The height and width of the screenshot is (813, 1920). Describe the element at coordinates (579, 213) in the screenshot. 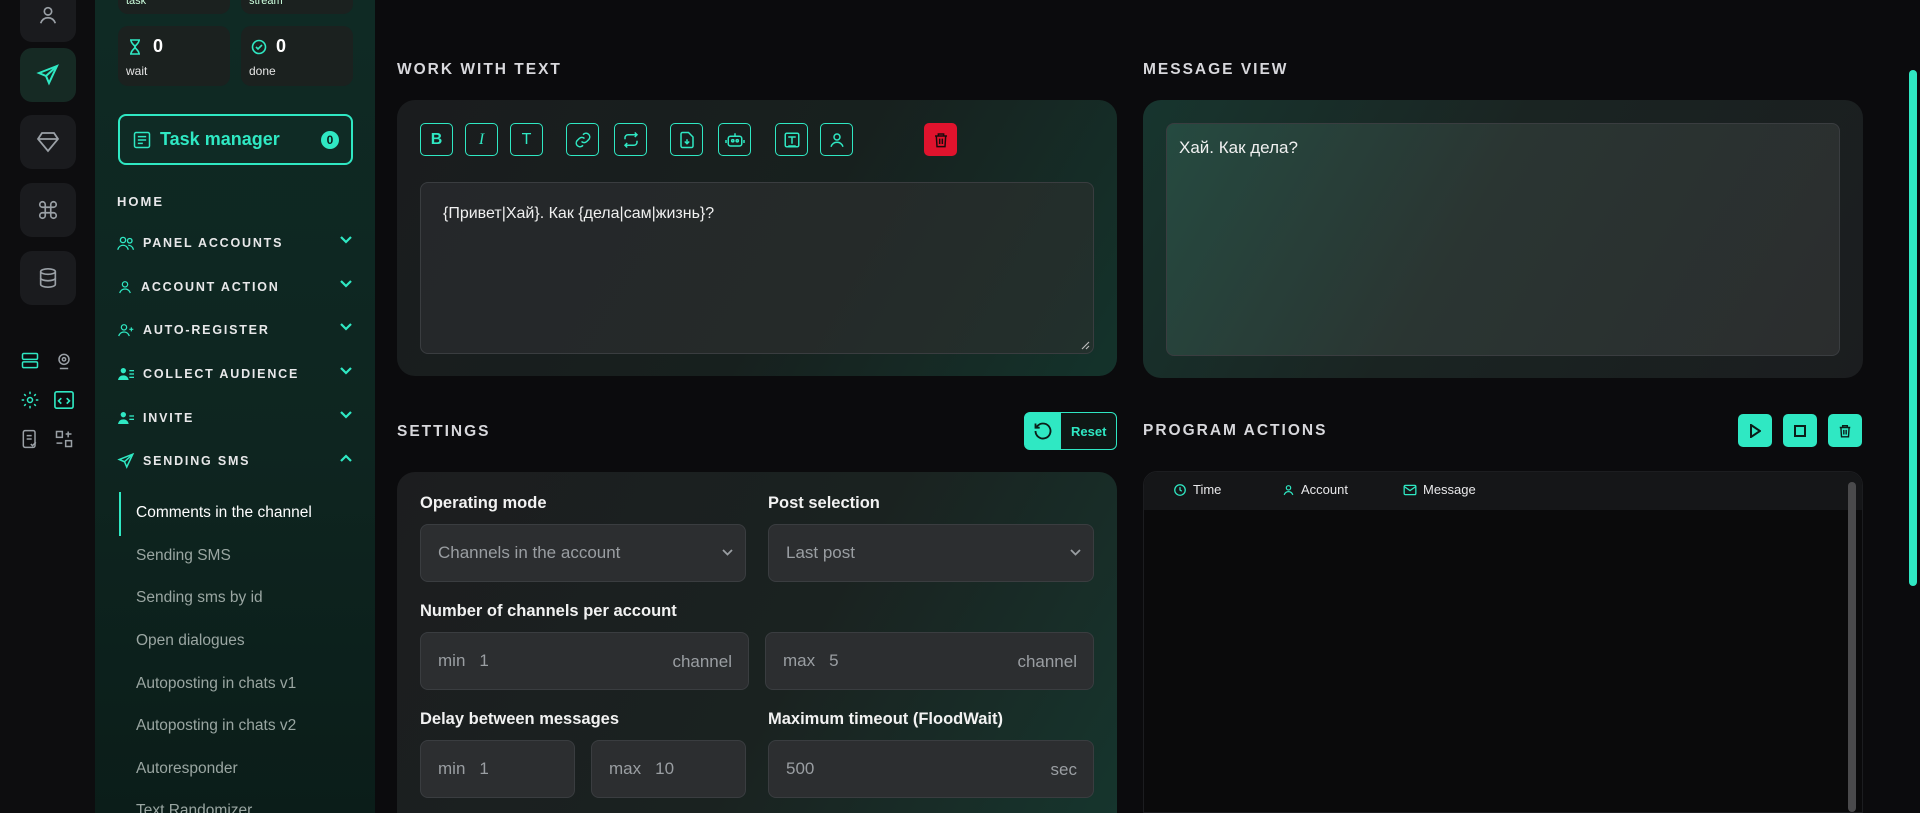

I see `message-template-text: {Привет|Хай}. Как {дела|сам|жизнь}?` at that location.